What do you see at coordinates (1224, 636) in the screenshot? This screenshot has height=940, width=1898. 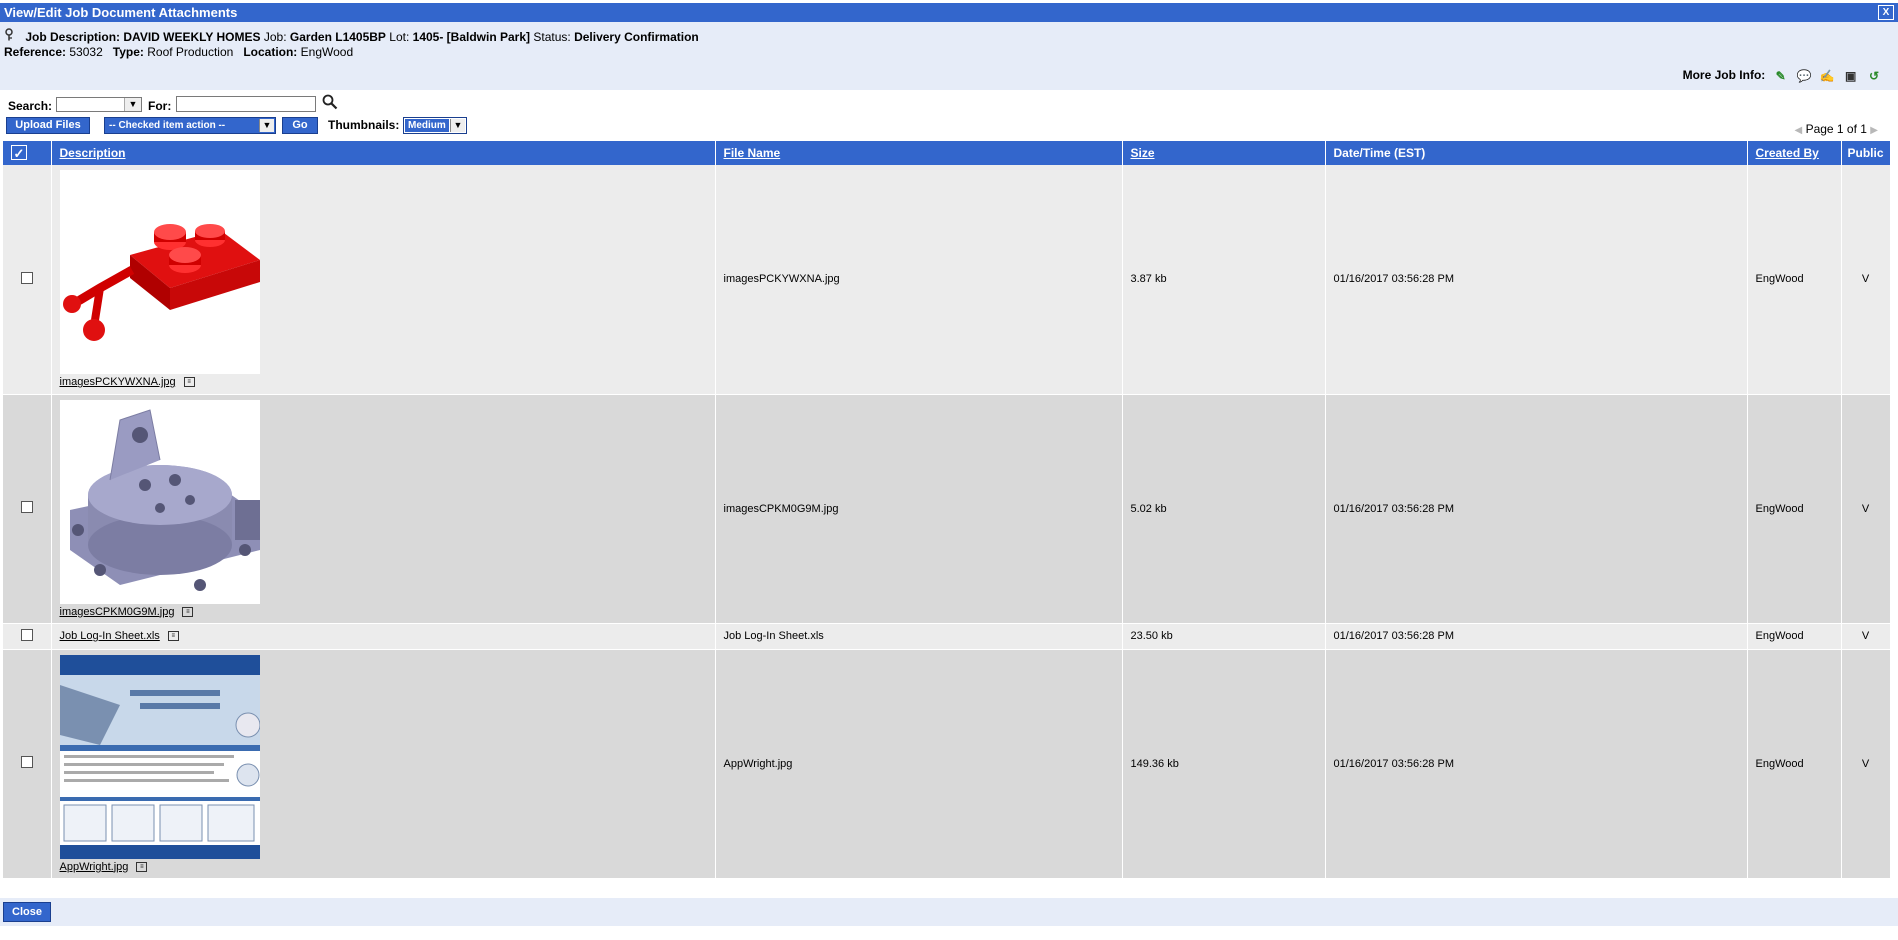 I see `size-cell: 23.50 kb` at bounding box center [1224, 636].